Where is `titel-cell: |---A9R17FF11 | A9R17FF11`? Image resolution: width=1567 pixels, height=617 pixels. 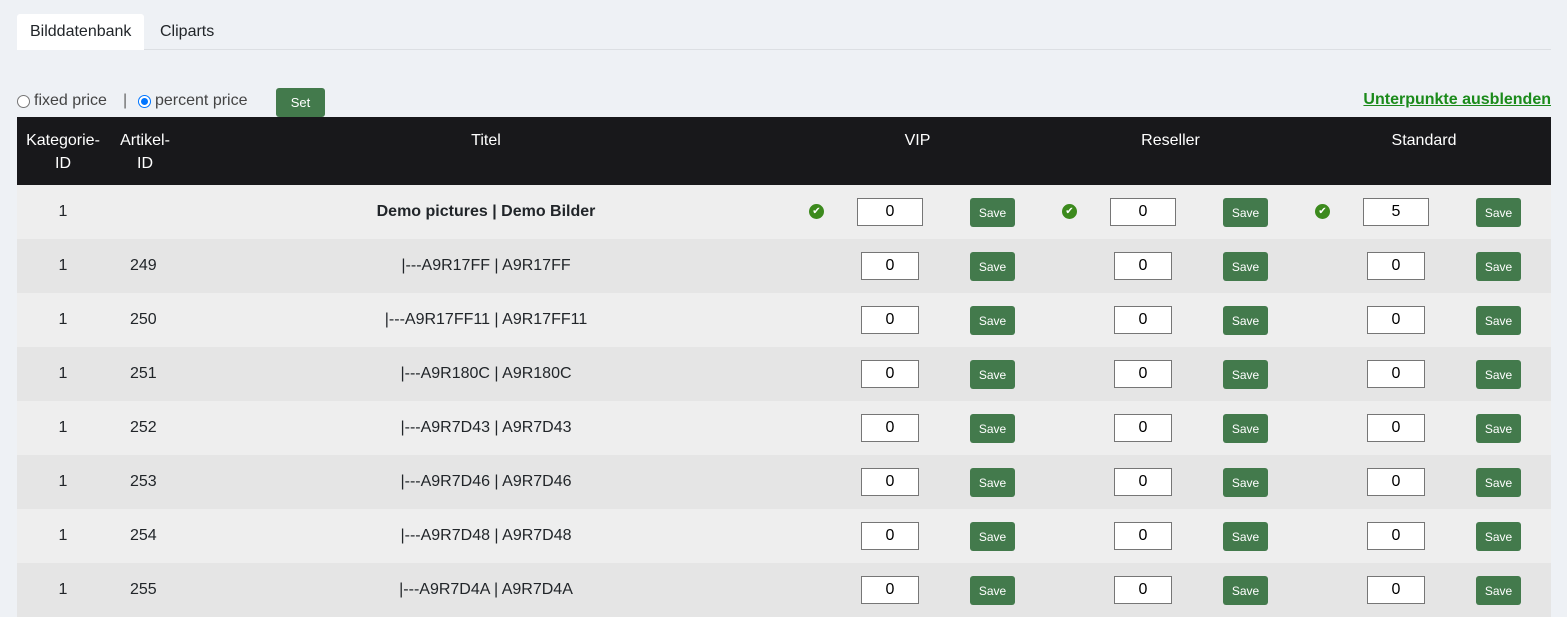
titel-cell: |---A9R17FF11 | A9R17FF11 is located at coordinates (486, 319).